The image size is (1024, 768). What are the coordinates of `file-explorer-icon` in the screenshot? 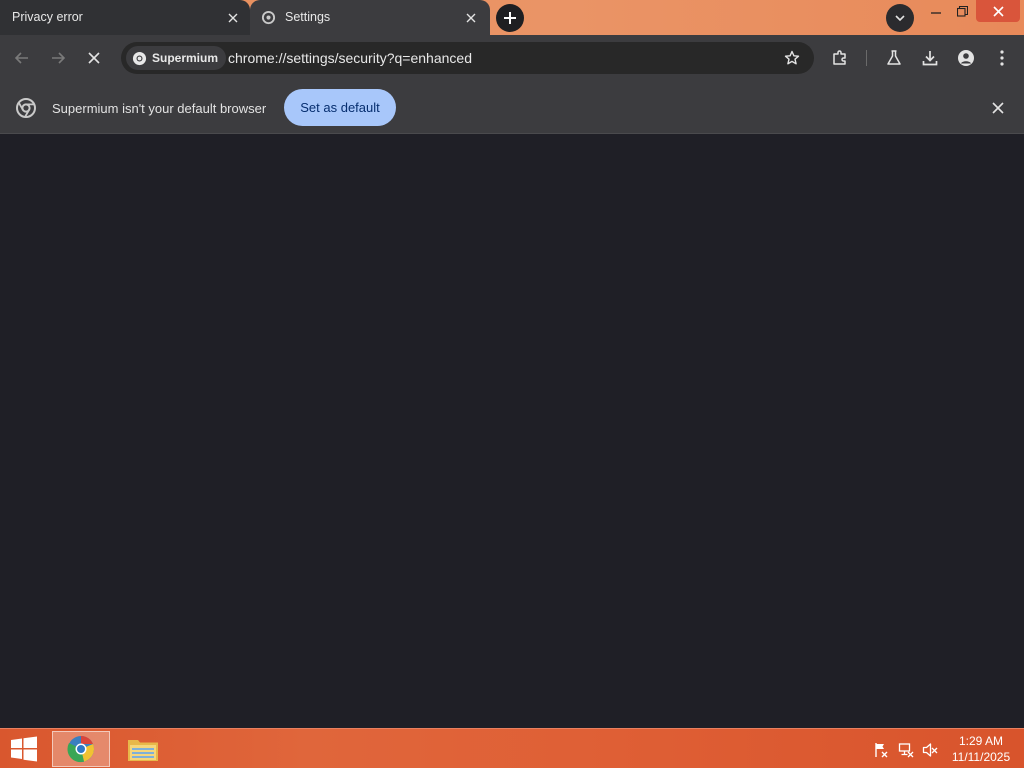 It's located at (143, 750).